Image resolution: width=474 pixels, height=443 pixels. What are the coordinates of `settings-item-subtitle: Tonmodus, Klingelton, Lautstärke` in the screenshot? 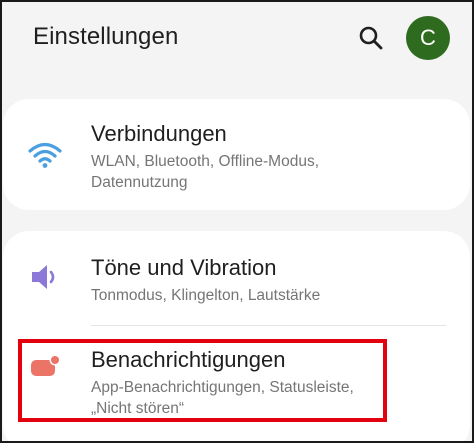 It's located at (206, 295).